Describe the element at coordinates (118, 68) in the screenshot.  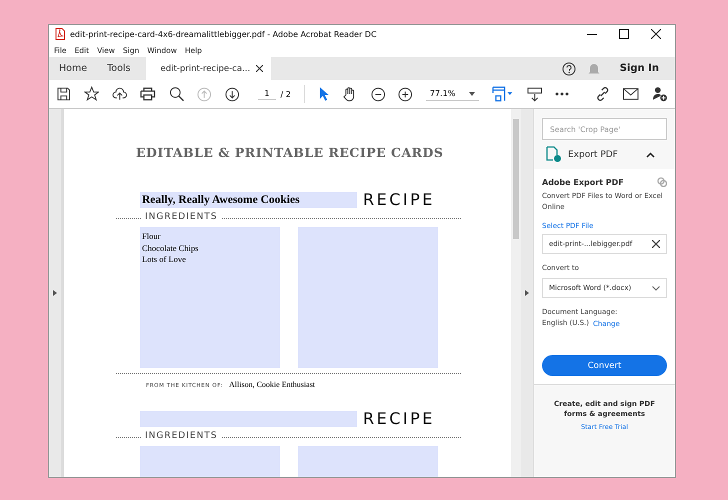
I see `tab: Tools` at that location.